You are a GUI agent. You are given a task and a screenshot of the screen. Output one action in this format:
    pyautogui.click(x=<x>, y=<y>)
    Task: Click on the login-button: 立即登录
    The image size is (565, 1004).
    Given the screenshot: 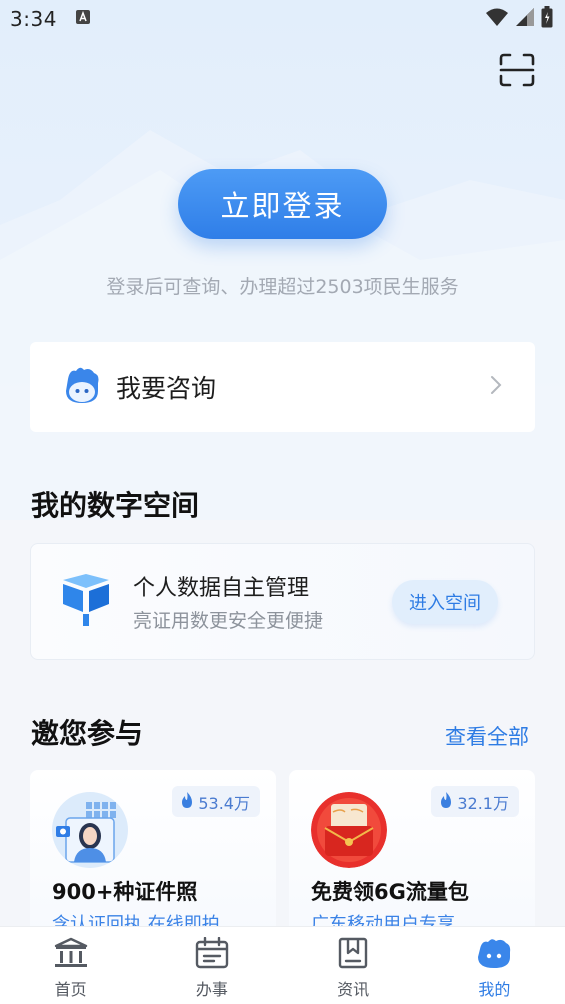 What is the action you would take?
    pyautogui.click(x=282, y=204)
    